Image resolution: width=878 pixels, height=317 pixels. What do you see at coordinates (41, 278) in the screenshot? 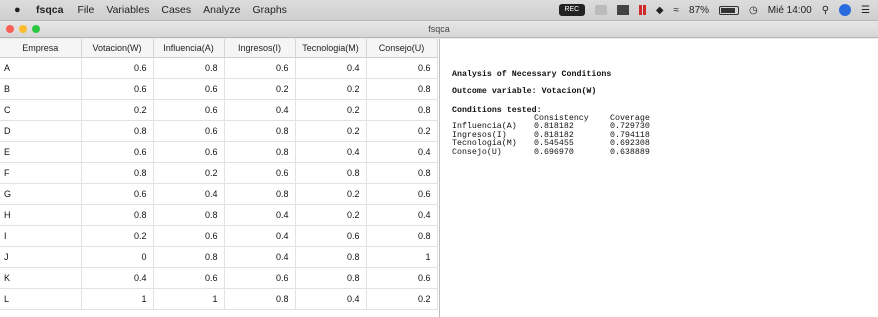
I see `case-name-cell: K` at bounding box center [41, 278].